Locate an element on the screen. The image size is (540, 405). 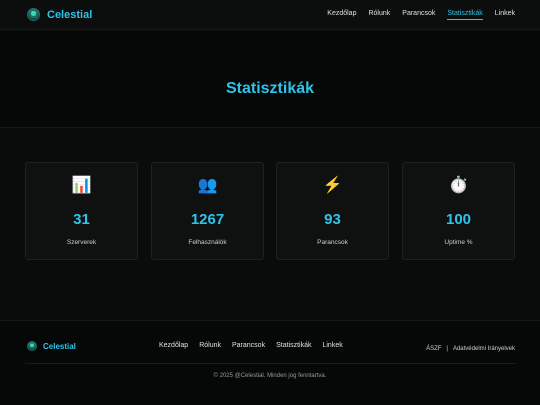
stat-label: Szerverek is located at coordinates (81, 242).